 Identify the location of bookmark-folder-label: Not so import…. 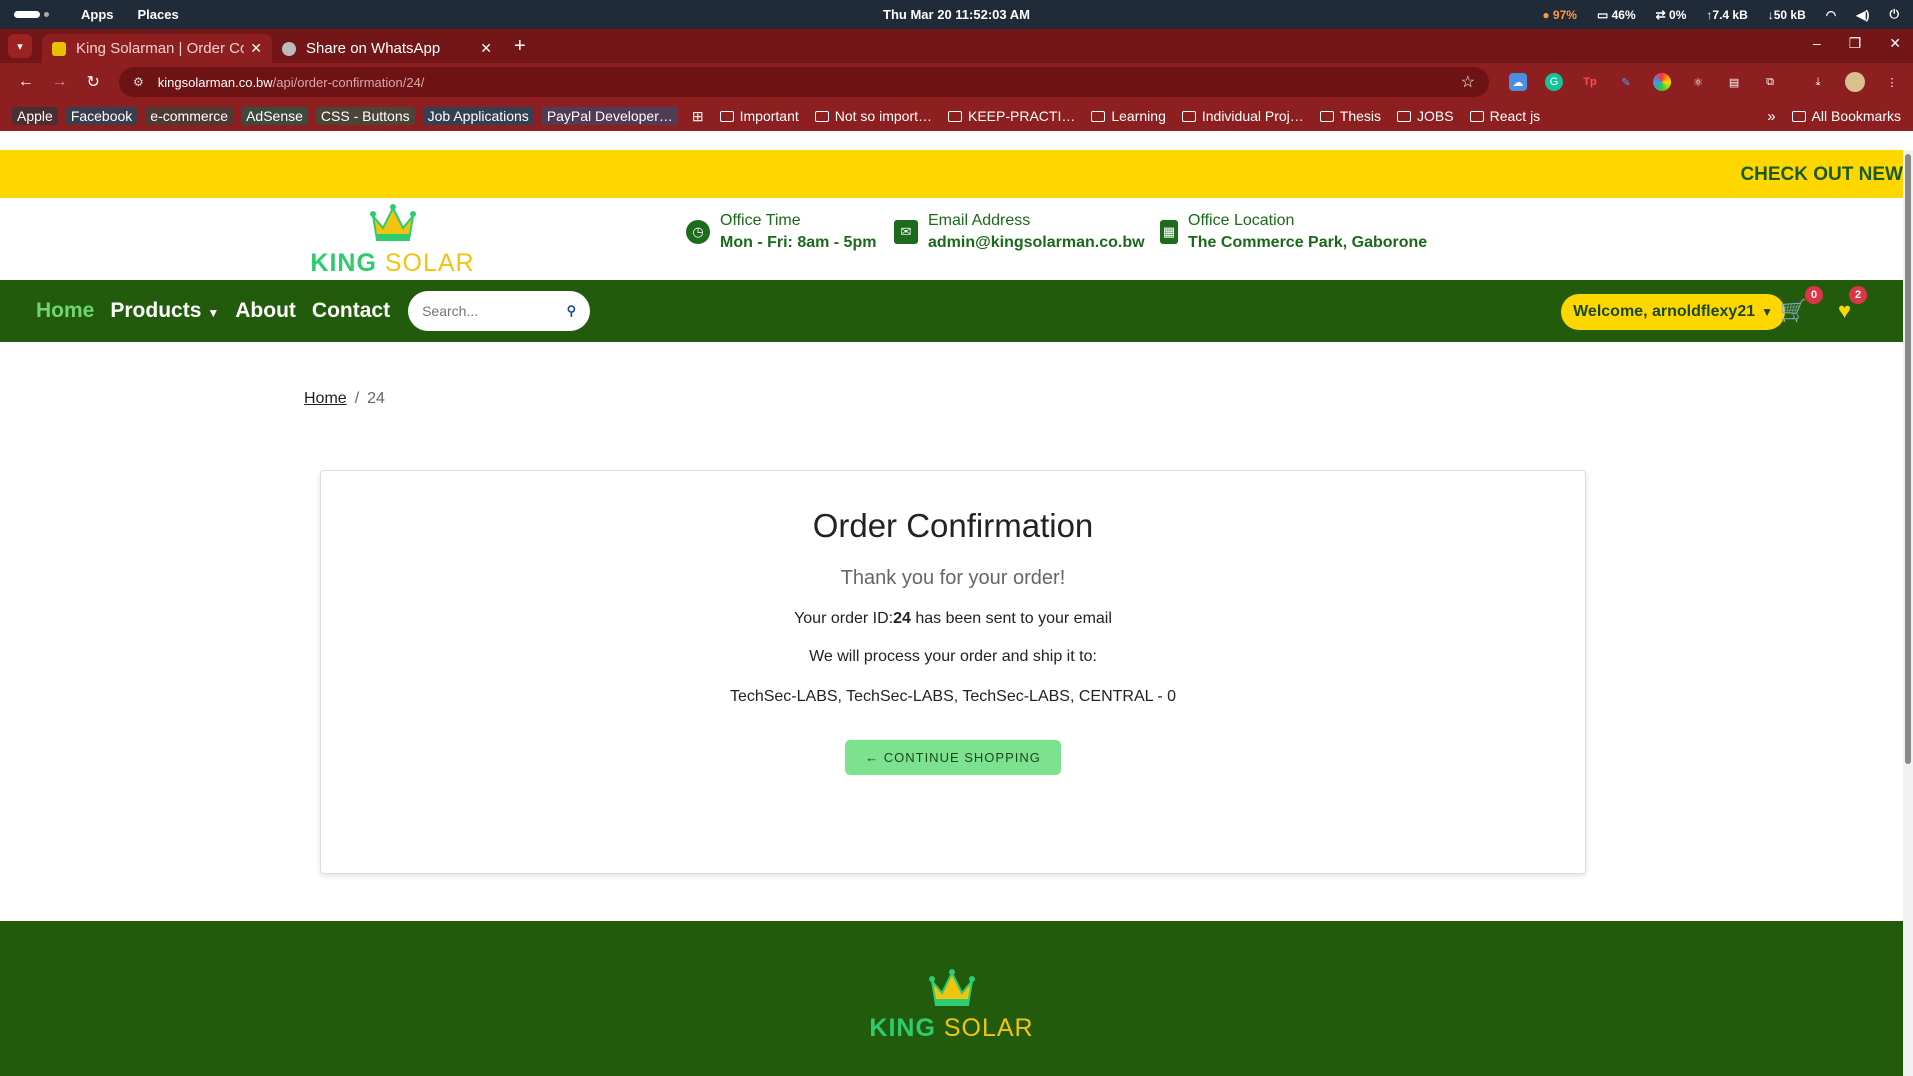
(883, 116).